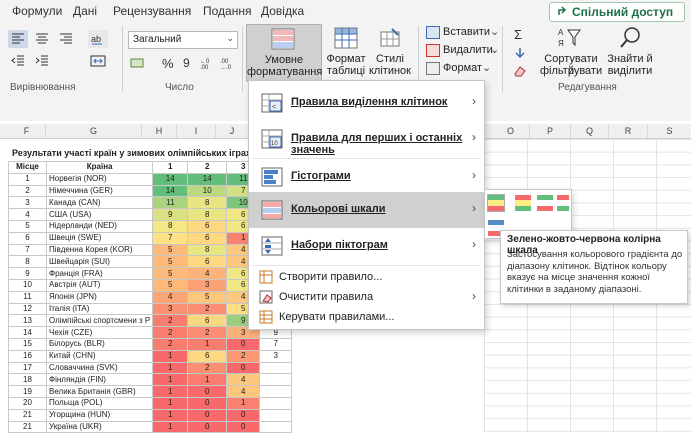 Image resolution: width=691 pixels, height=433 pixels. What do you see at coordinates (99, 285) in the screenshot?
I see `country-cell: Австрія (AUT)` at bounding box center [99, 285].